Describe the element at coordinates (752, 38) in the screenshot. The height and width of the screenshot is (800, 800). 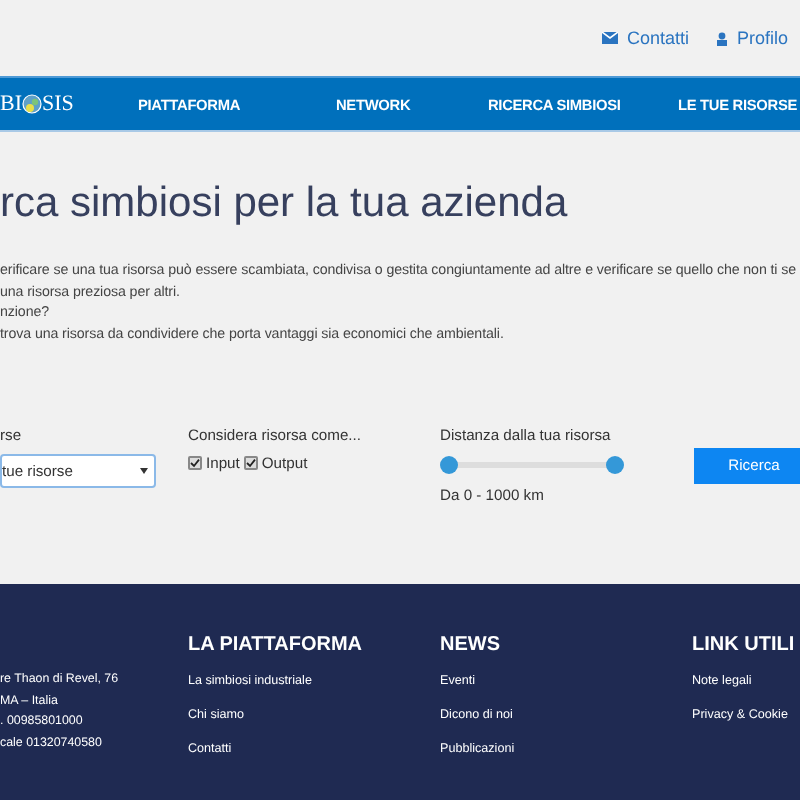
I see `top-link: Profilo` at that location.